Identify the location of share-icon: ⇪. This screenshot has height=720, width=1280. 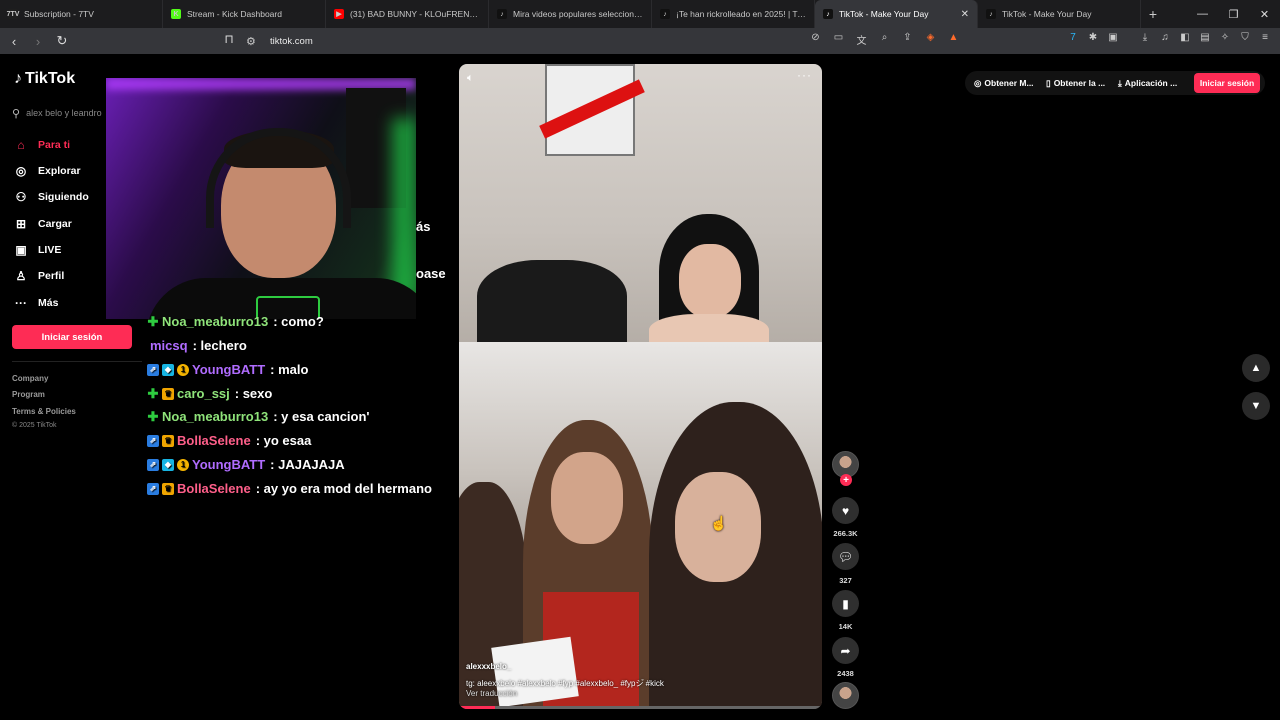
(907, 39).